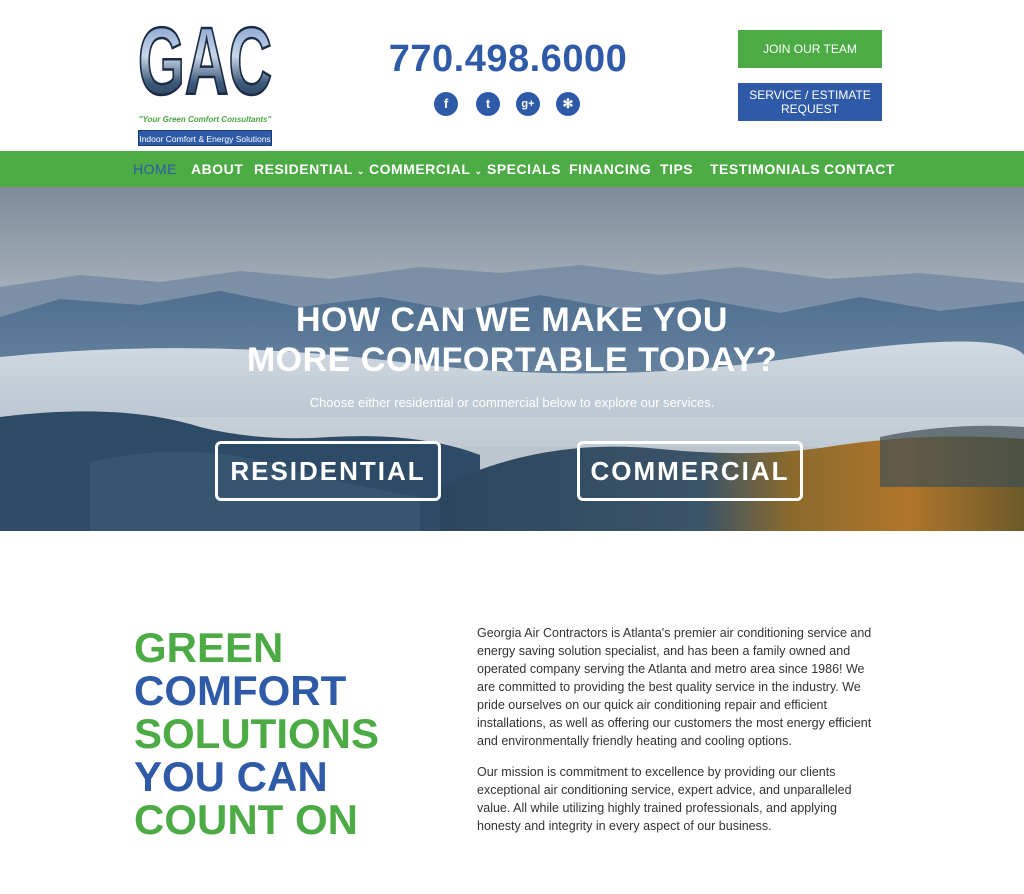 The image size is (1024, 894). What do you see at coordinates (205, 119) in the screenshot?
I see `logo-tagline: "Your Green Comfort Consultants"` at bounding box center [205, 119].